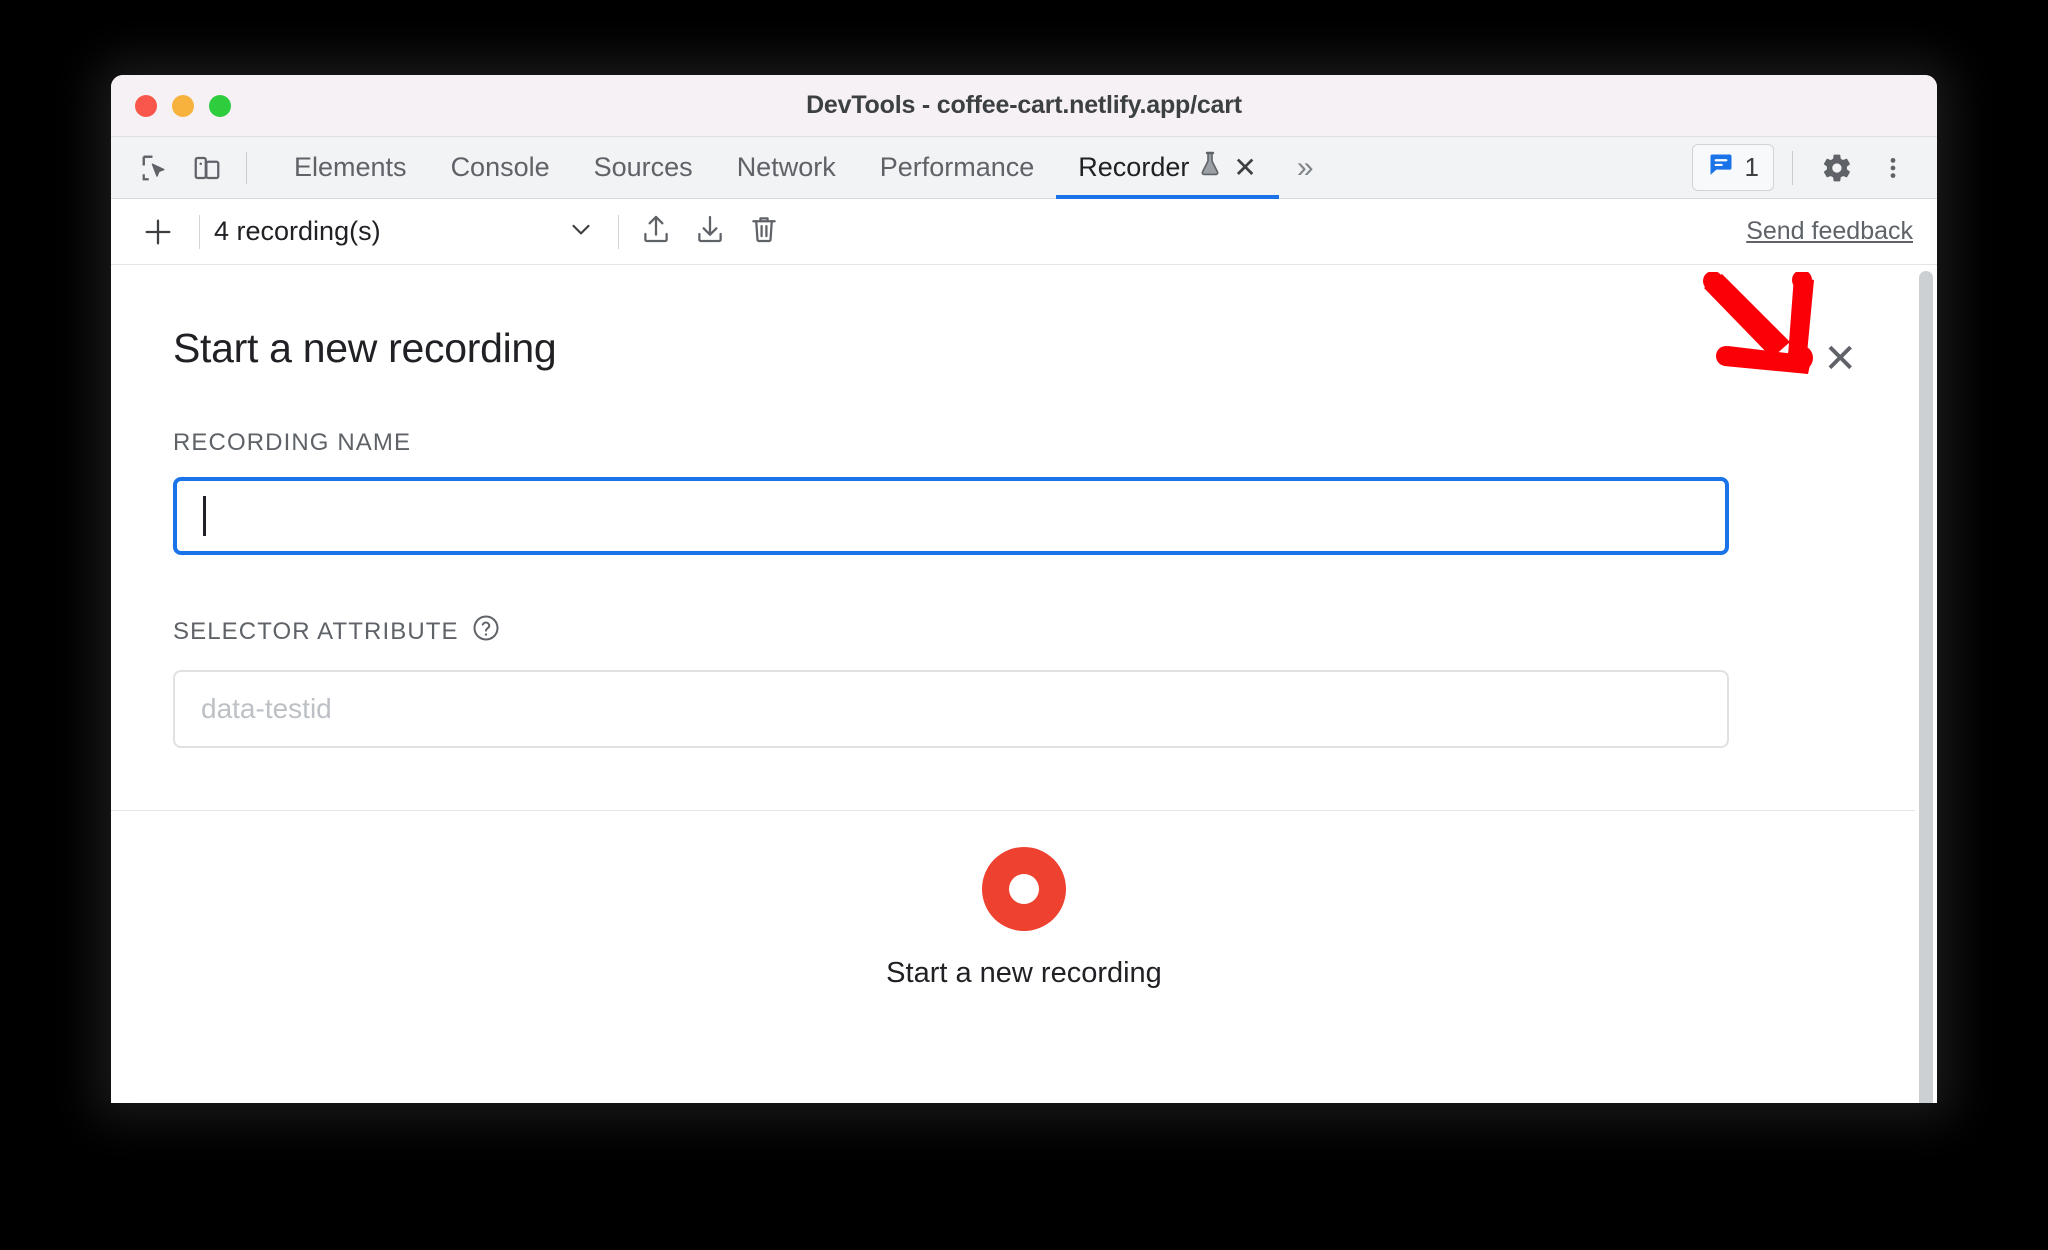 This screenshot has width=2048, height=1250. What do you see at coordinates (158, 232) in the screenshot?
I see `add-recording-button` at bounding box center [158, 232].